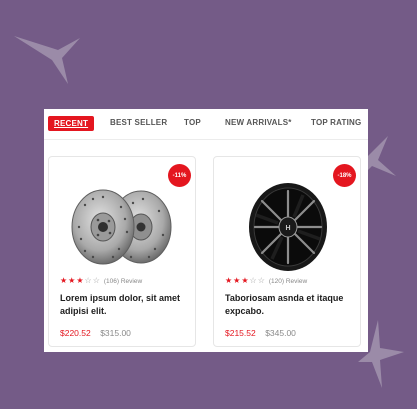 The width and height of the screenshot is (417, 409). I want to click on tab-new-arrivals: NEW ARRIVALS*, so click(258, 122).